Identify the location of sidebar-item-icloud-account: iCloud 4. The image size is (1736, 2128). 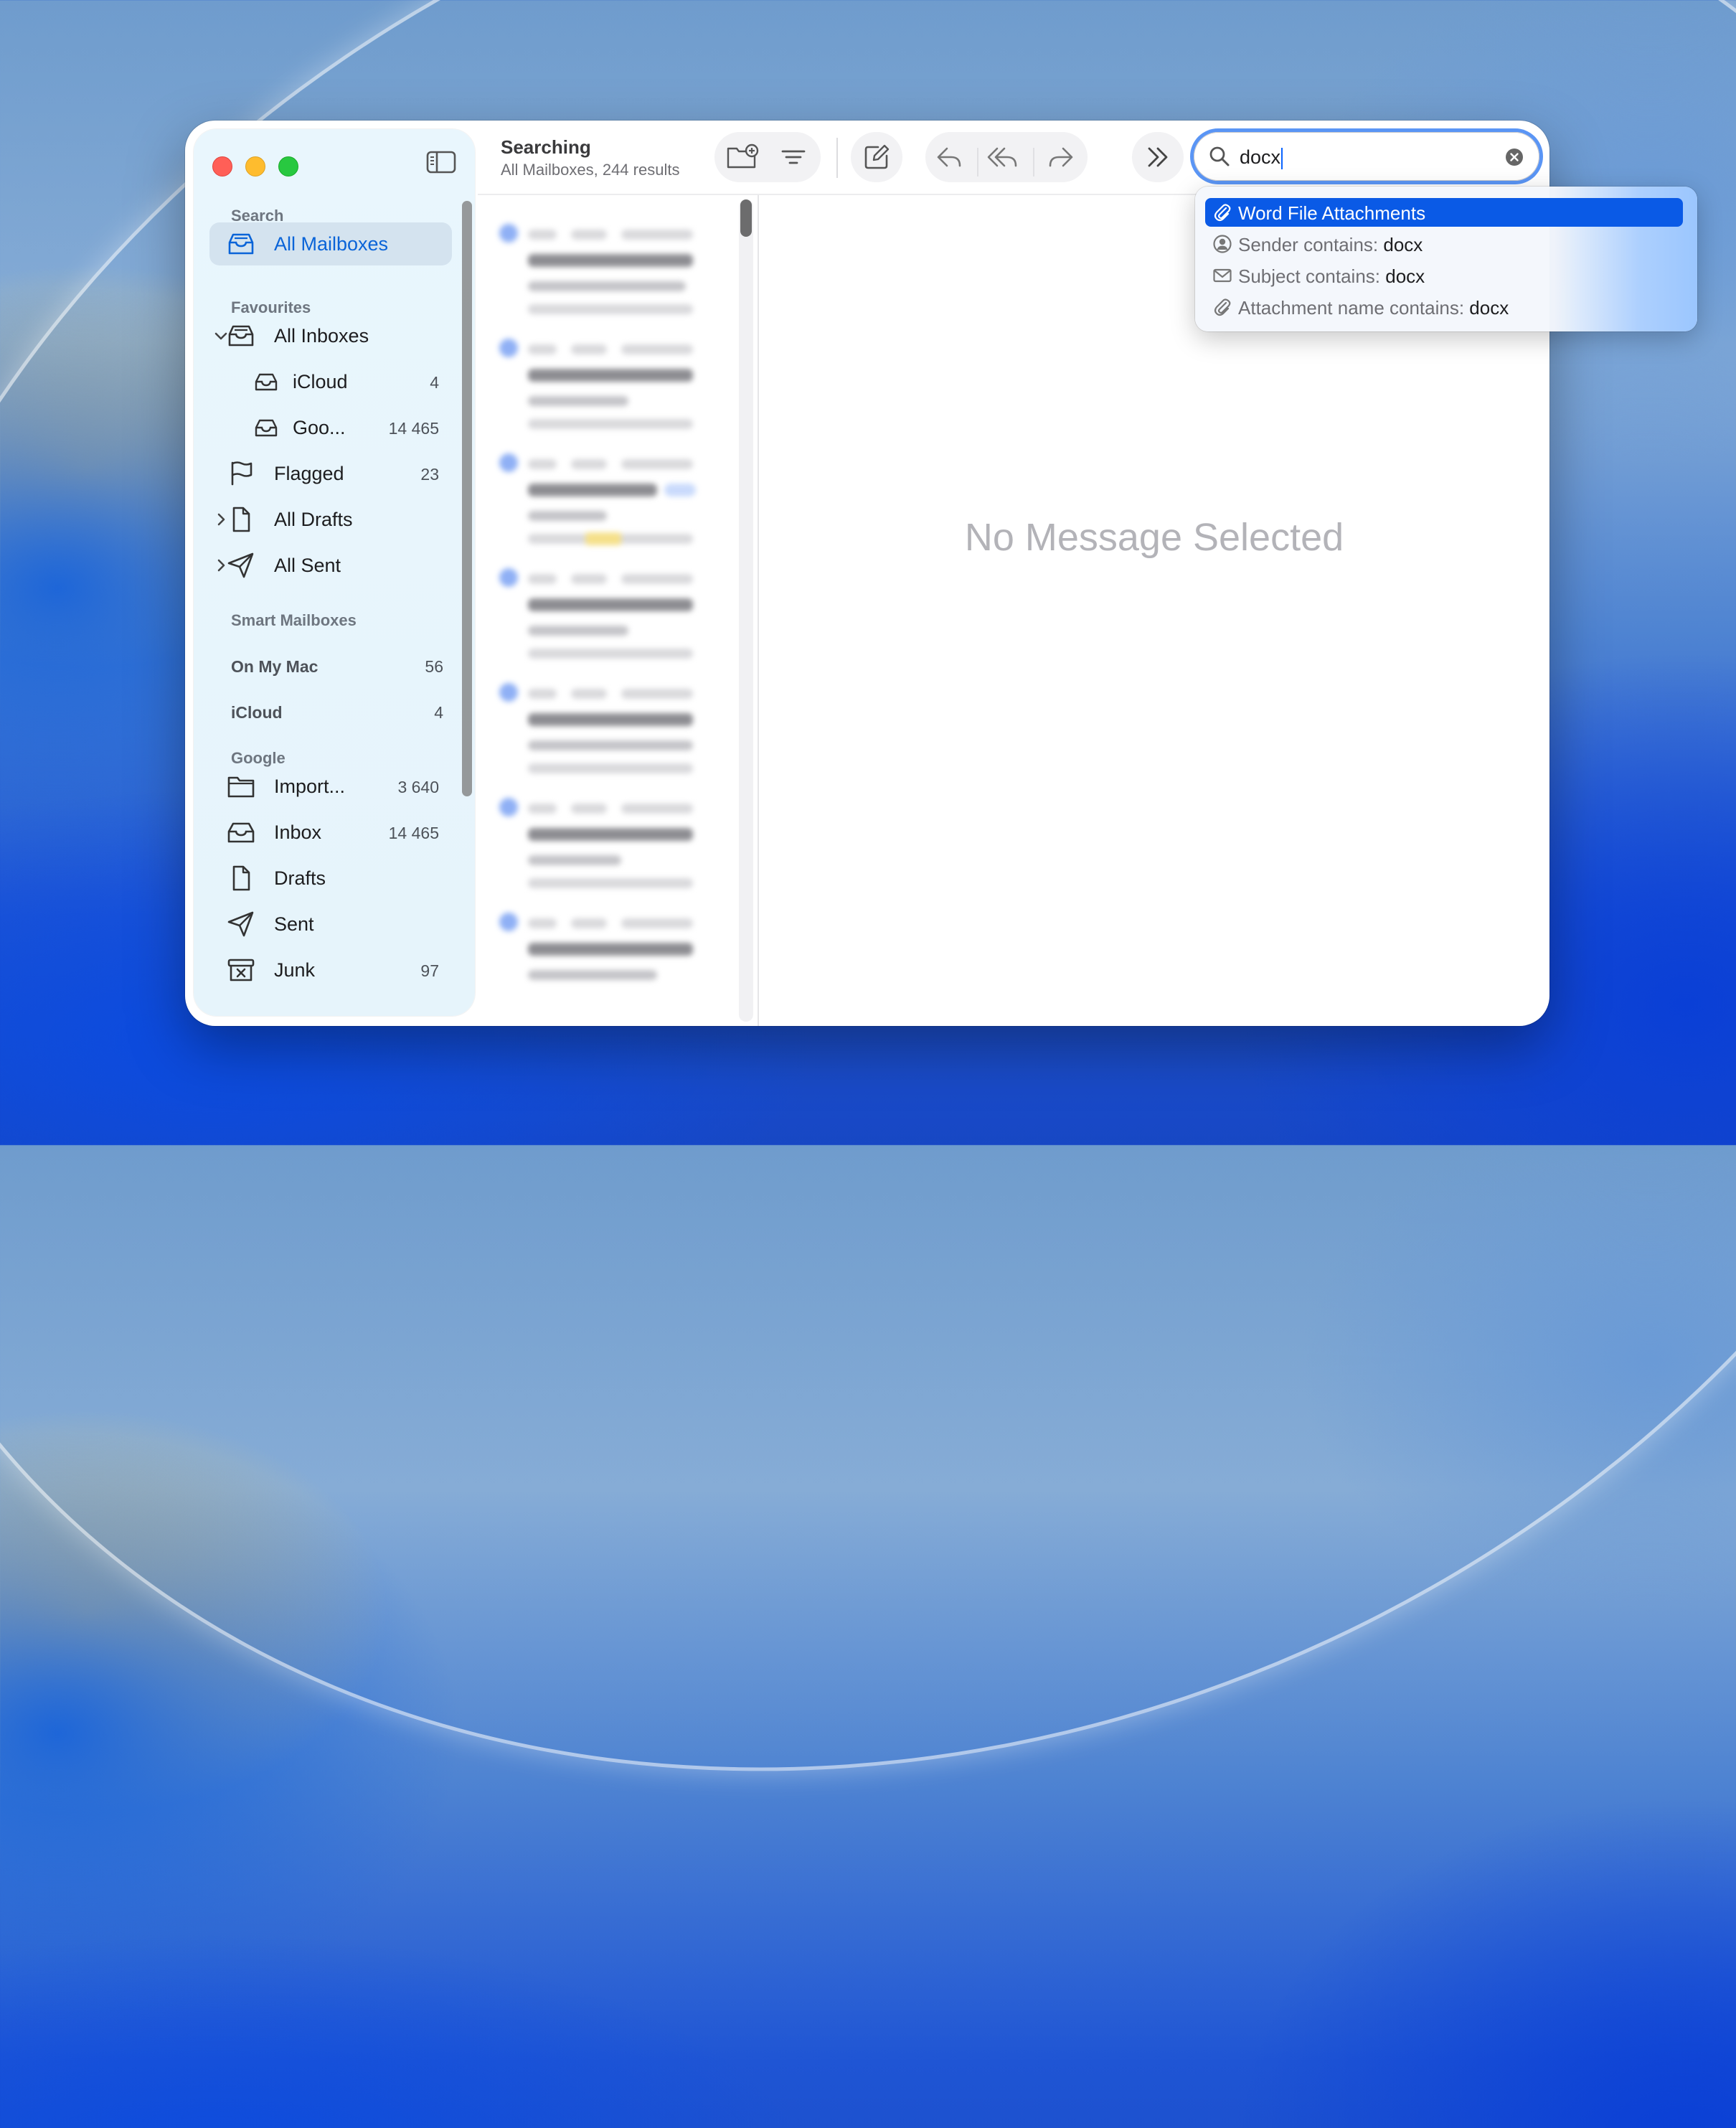
(337, 717).